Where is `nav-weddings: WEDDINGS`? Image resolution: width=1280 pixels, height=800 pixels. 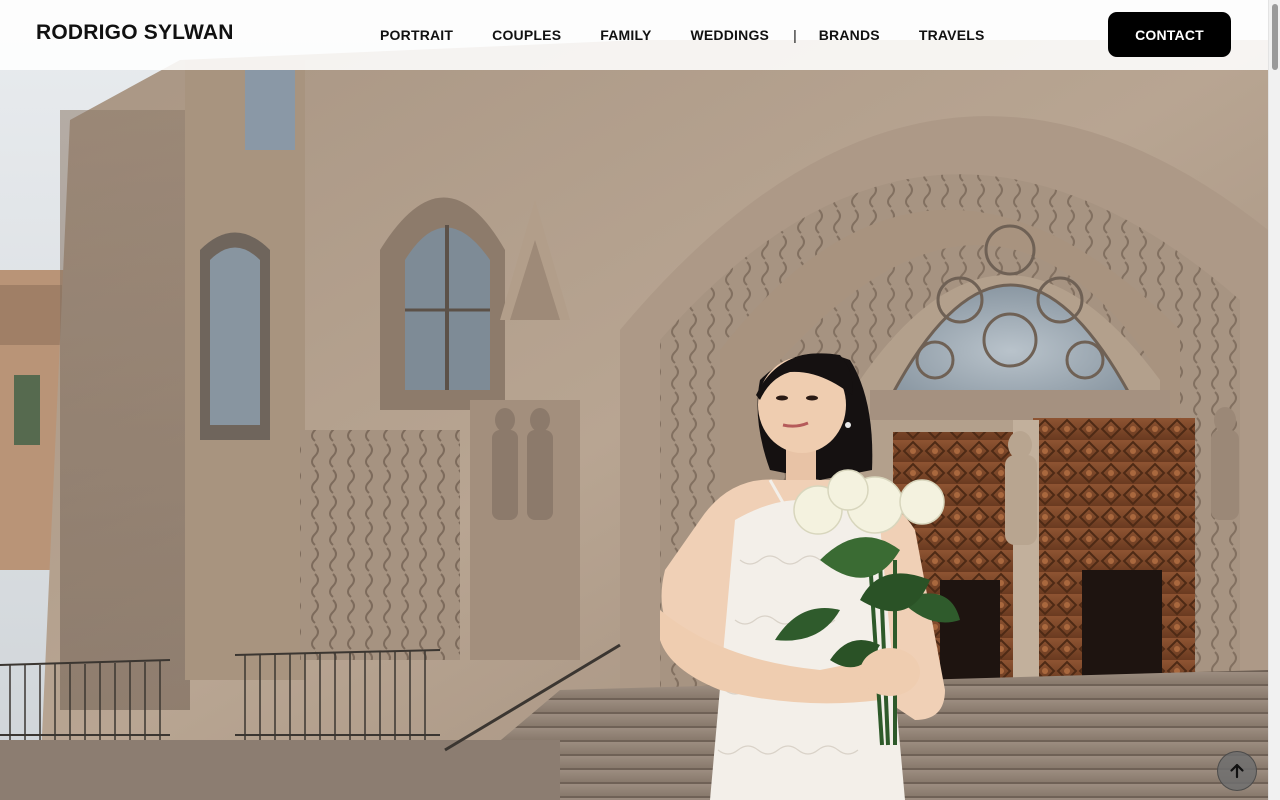
nav-weddings: WEDDINGS is located at coordinates (729, 35).